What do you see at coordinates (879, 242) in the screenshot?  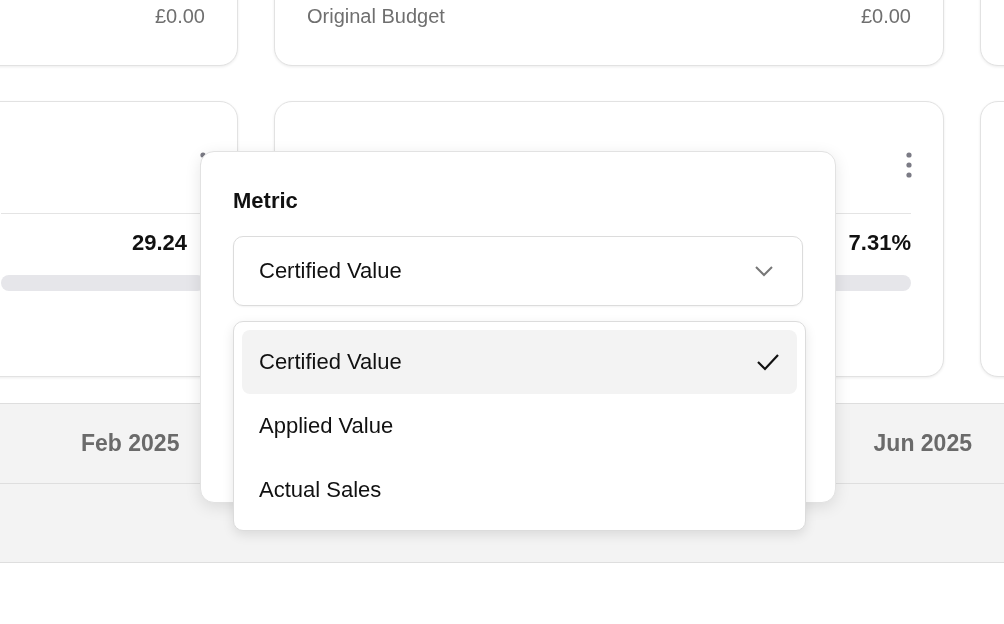 I see `percent-value: 7.31%` at bounding box center [879, 242].